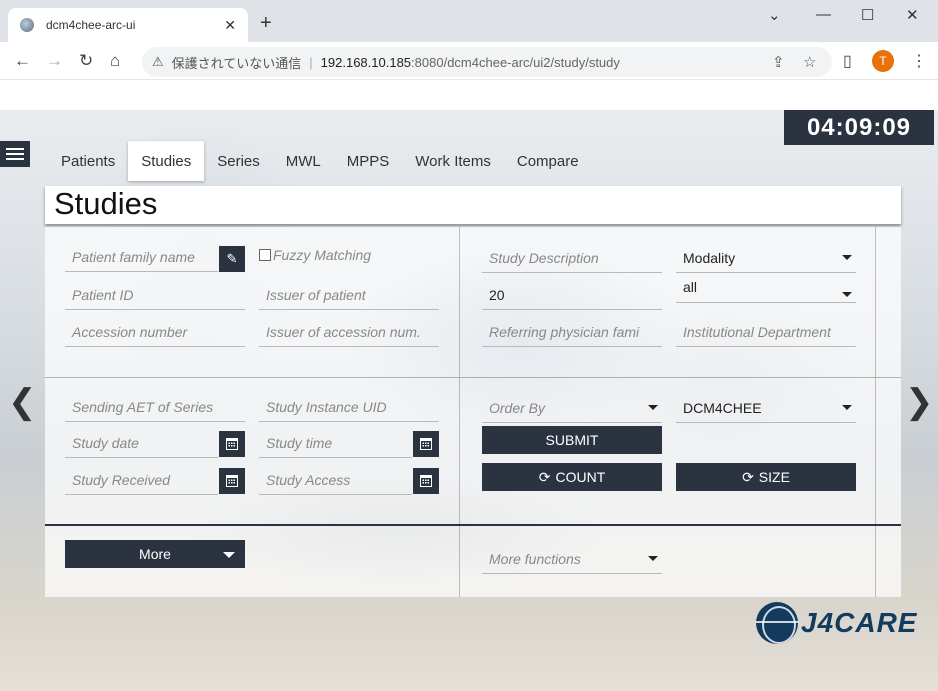  What do you see at coordinates (473, 377) in the screenshot?
I see `section-divider` at bounding box center [473, 377].